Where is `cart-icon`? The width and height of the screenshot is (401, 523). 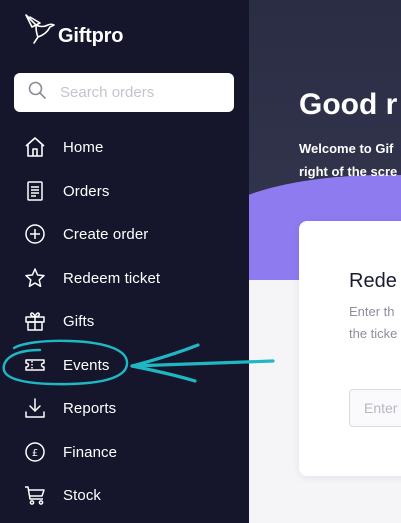
cart-icon is located at coordinates (35, 495).